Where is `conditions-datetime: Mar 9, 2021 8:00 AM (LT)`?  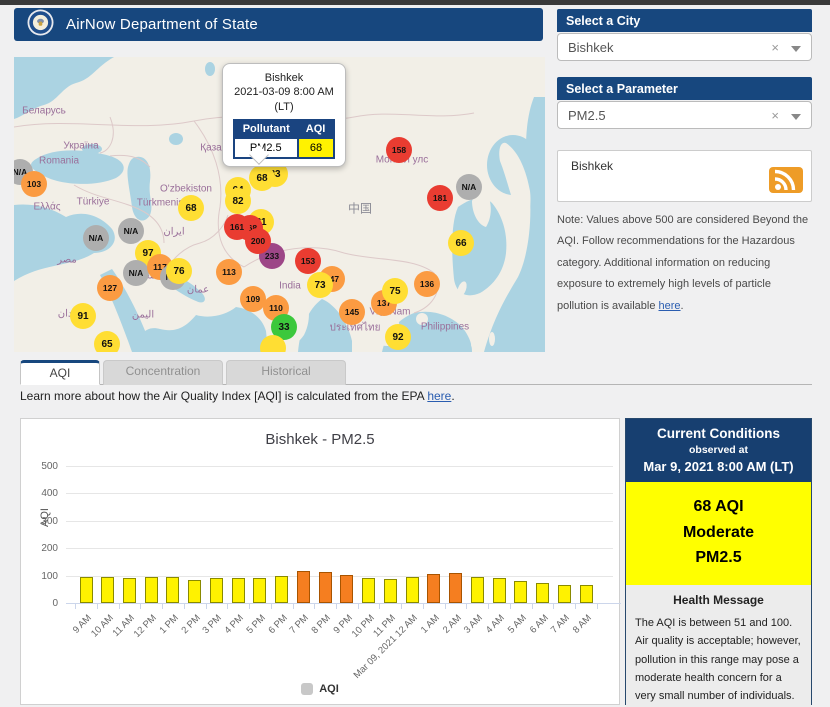 conditions-datetime: Mar 9, 2021 8:00 AM (LT) is located at coordinates (718, 466).